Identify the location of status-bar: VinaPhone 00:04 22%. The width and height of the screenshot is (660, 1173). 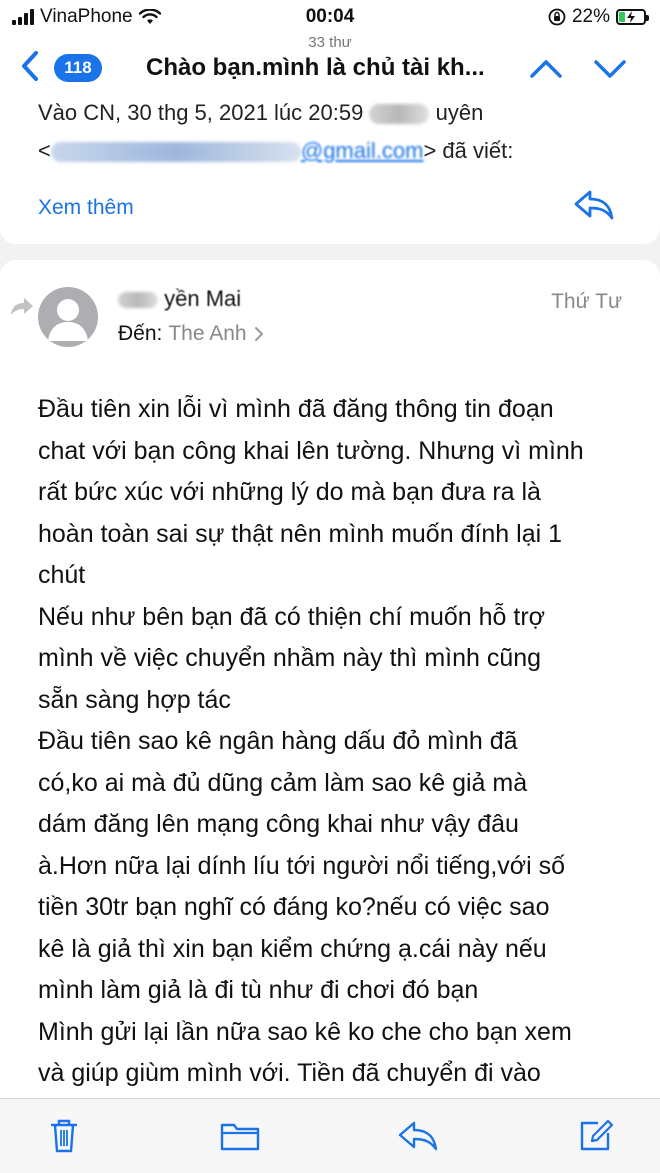
(330, 17).